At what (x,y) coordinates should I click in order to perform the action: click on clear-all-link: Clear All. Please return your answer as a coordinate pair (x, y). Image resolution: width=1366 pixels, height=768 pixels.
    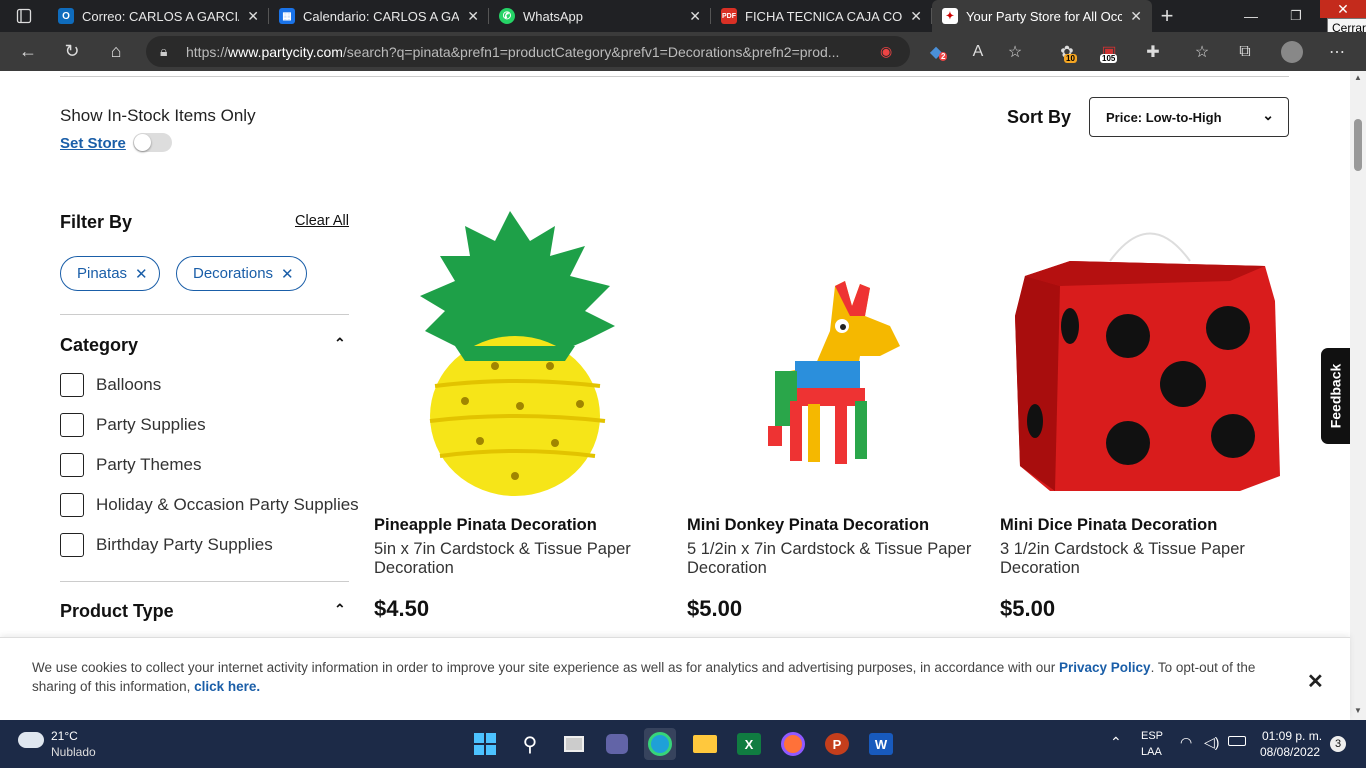
    Looking at the image, I should click on (322, 221).